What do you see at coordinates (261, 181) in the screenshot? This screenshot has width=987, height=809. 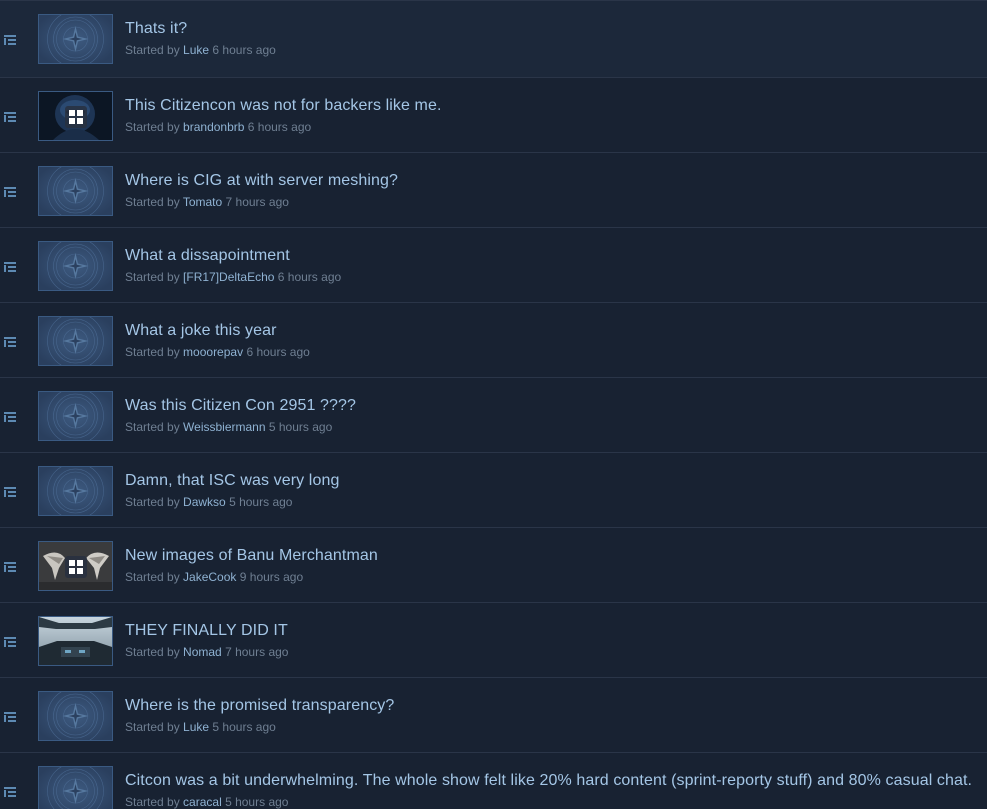 I see `thread-title: Where is CIG at with server meshing?` at bounding box center [261, 181].